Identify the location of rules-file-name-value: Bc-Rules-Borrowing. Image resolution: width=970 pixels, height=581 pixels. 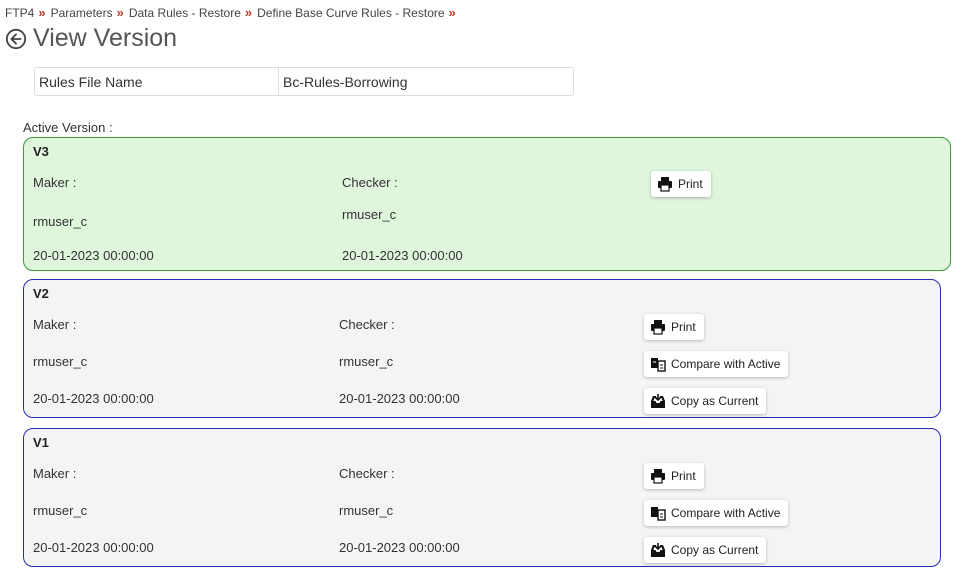
(345, 81).